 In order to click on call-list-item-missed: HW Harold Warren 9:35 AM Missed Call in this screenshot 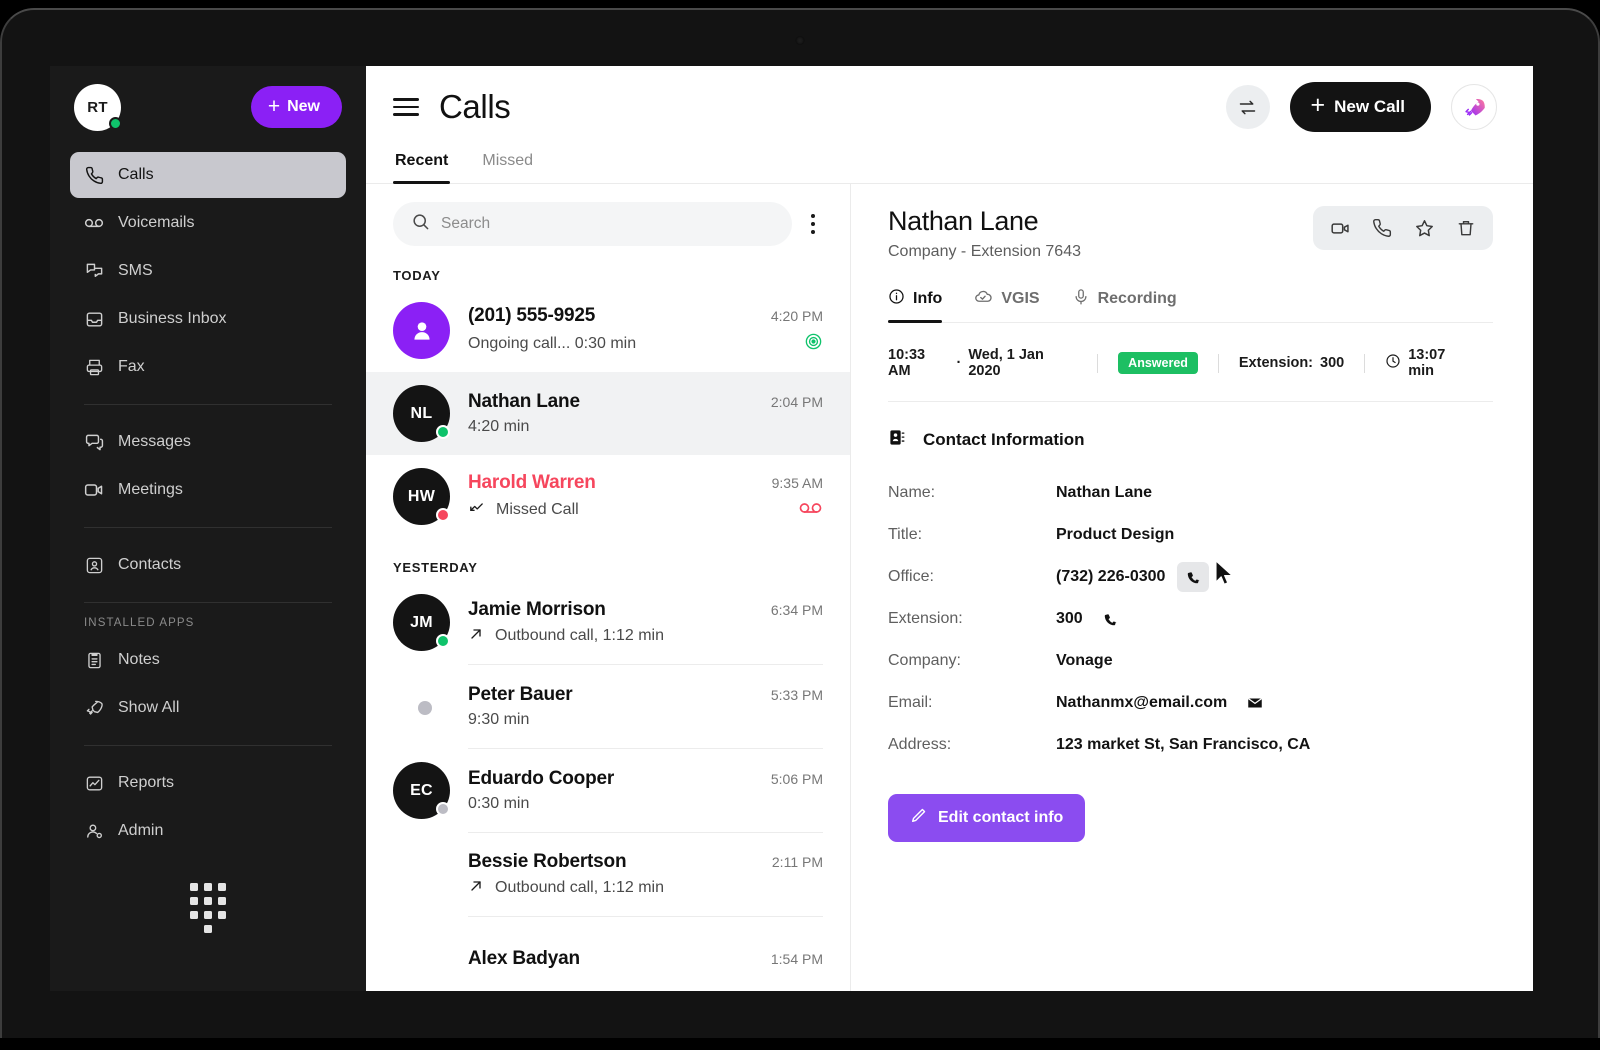, I will do `click(608, 496)`.